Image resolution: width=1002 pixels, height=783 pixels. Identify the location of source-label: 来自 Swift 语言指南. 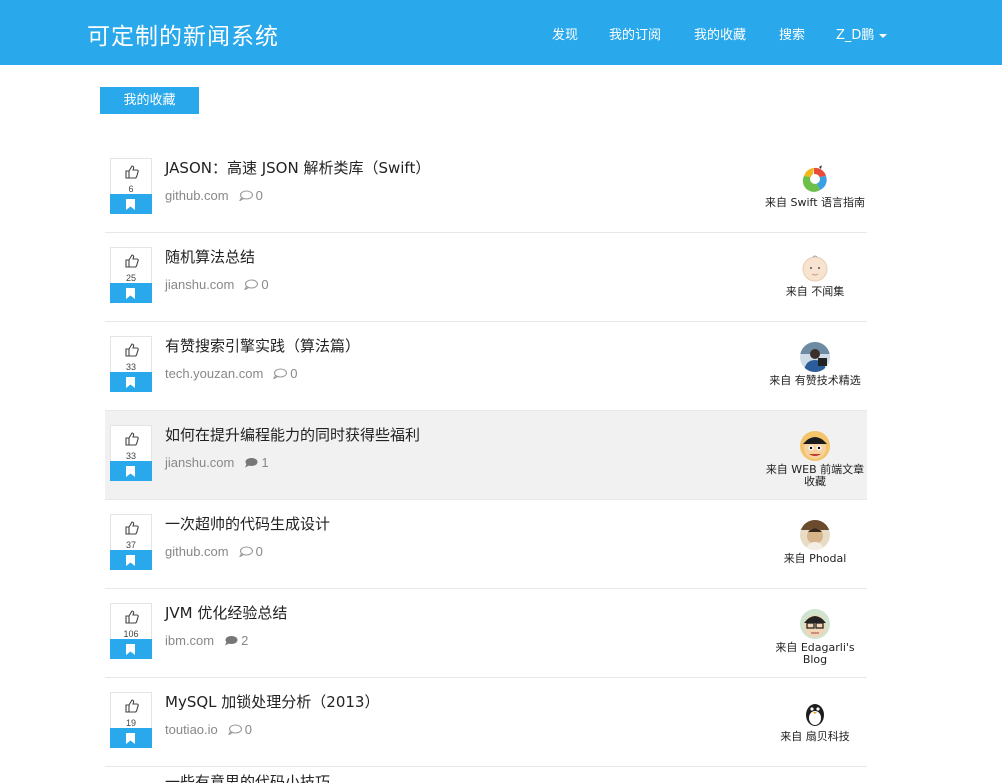
(815, 203).